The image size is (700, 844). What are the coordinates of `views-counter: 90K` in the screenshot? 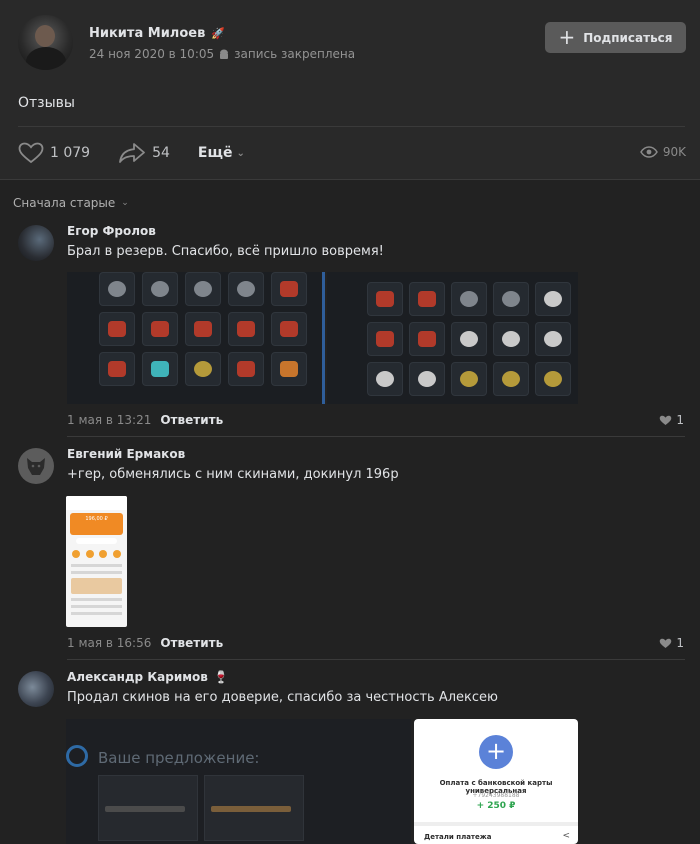 It's located at (662, 152).